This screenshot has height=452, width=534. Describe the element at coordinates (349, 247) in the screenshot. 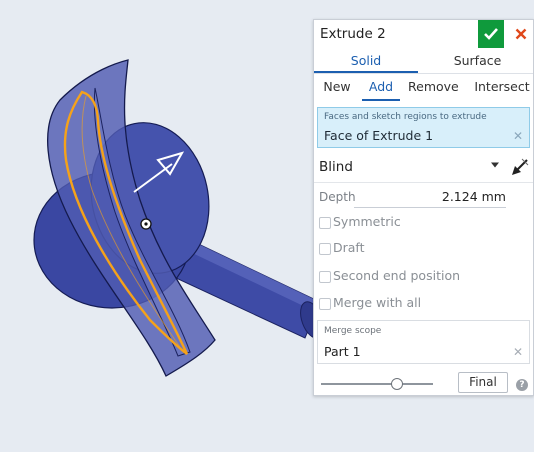

I see `draft-label: Draft` at that location.